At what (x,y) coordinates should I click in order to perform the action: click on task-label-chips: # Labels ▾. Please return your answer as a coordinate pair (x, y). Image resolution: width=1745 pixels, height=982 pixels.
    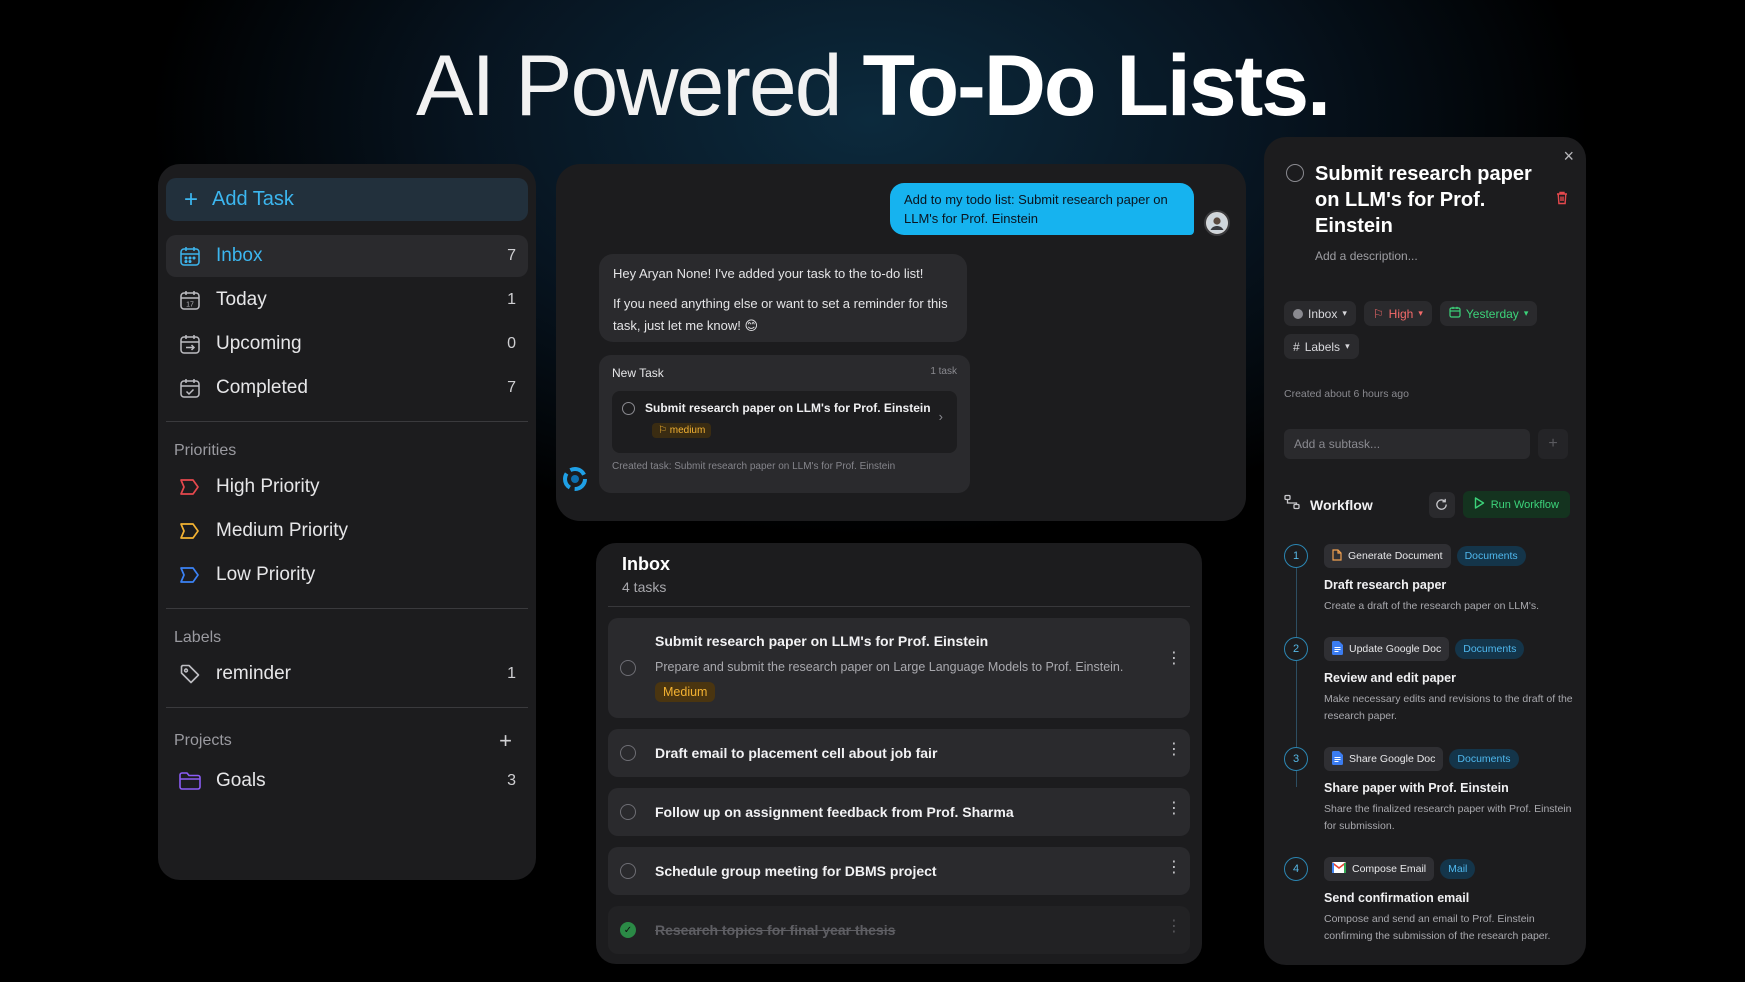
    Looking at the image, I should click on (1321, 346).